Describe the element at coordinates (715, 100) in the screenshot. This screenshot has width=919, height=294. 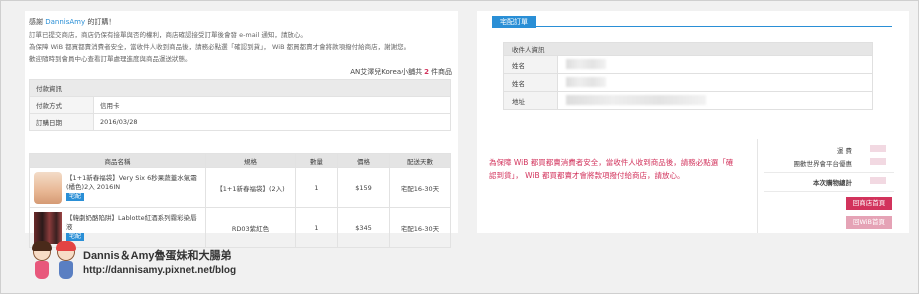
I see `recipient-address-value` at that location.